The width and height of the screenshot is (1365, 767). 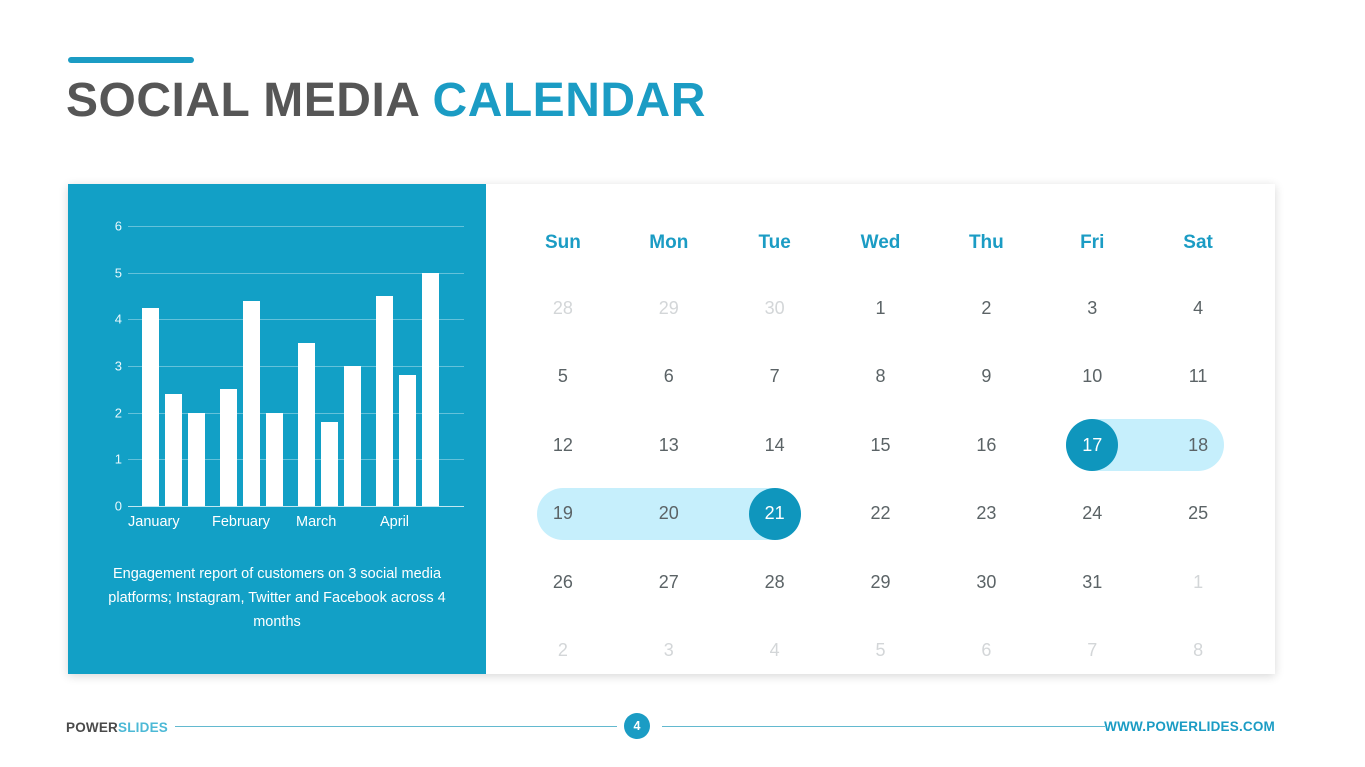 What do you see at coordinates (1092, 513) in the screenshot?
I see `calendar-day-cell: 24` at bounding box center [1092, 513].